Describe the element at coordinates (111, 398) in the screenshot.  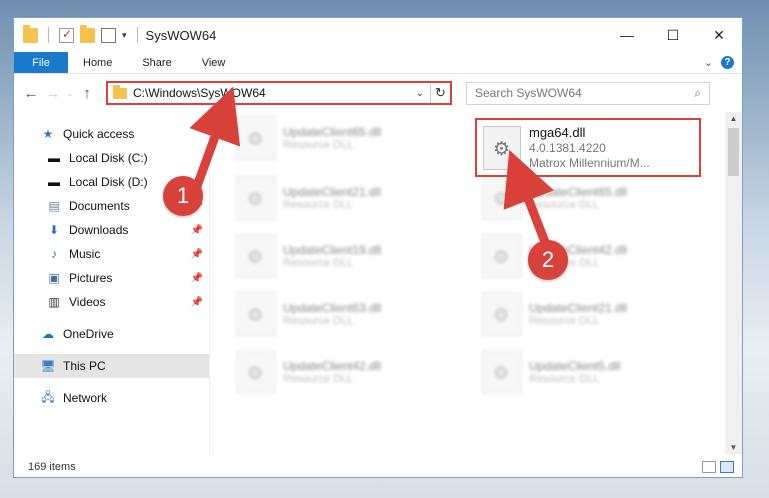
I see `sidebar-item-network: 🖧 Network` at that location.